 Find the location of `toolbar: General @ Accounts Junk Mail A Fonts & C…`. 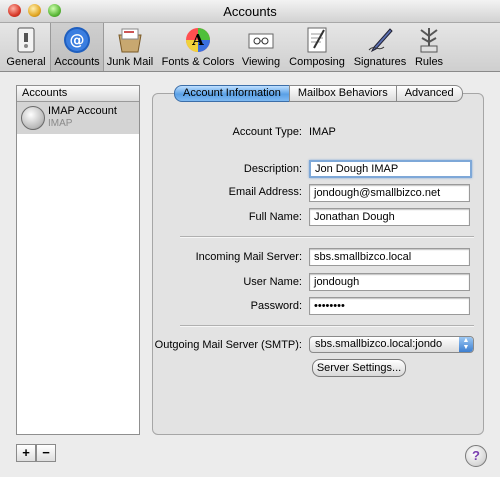

toolbar: General @ Accounts Junk Mail A Fonts & C… is located at coordinates (250, 47).